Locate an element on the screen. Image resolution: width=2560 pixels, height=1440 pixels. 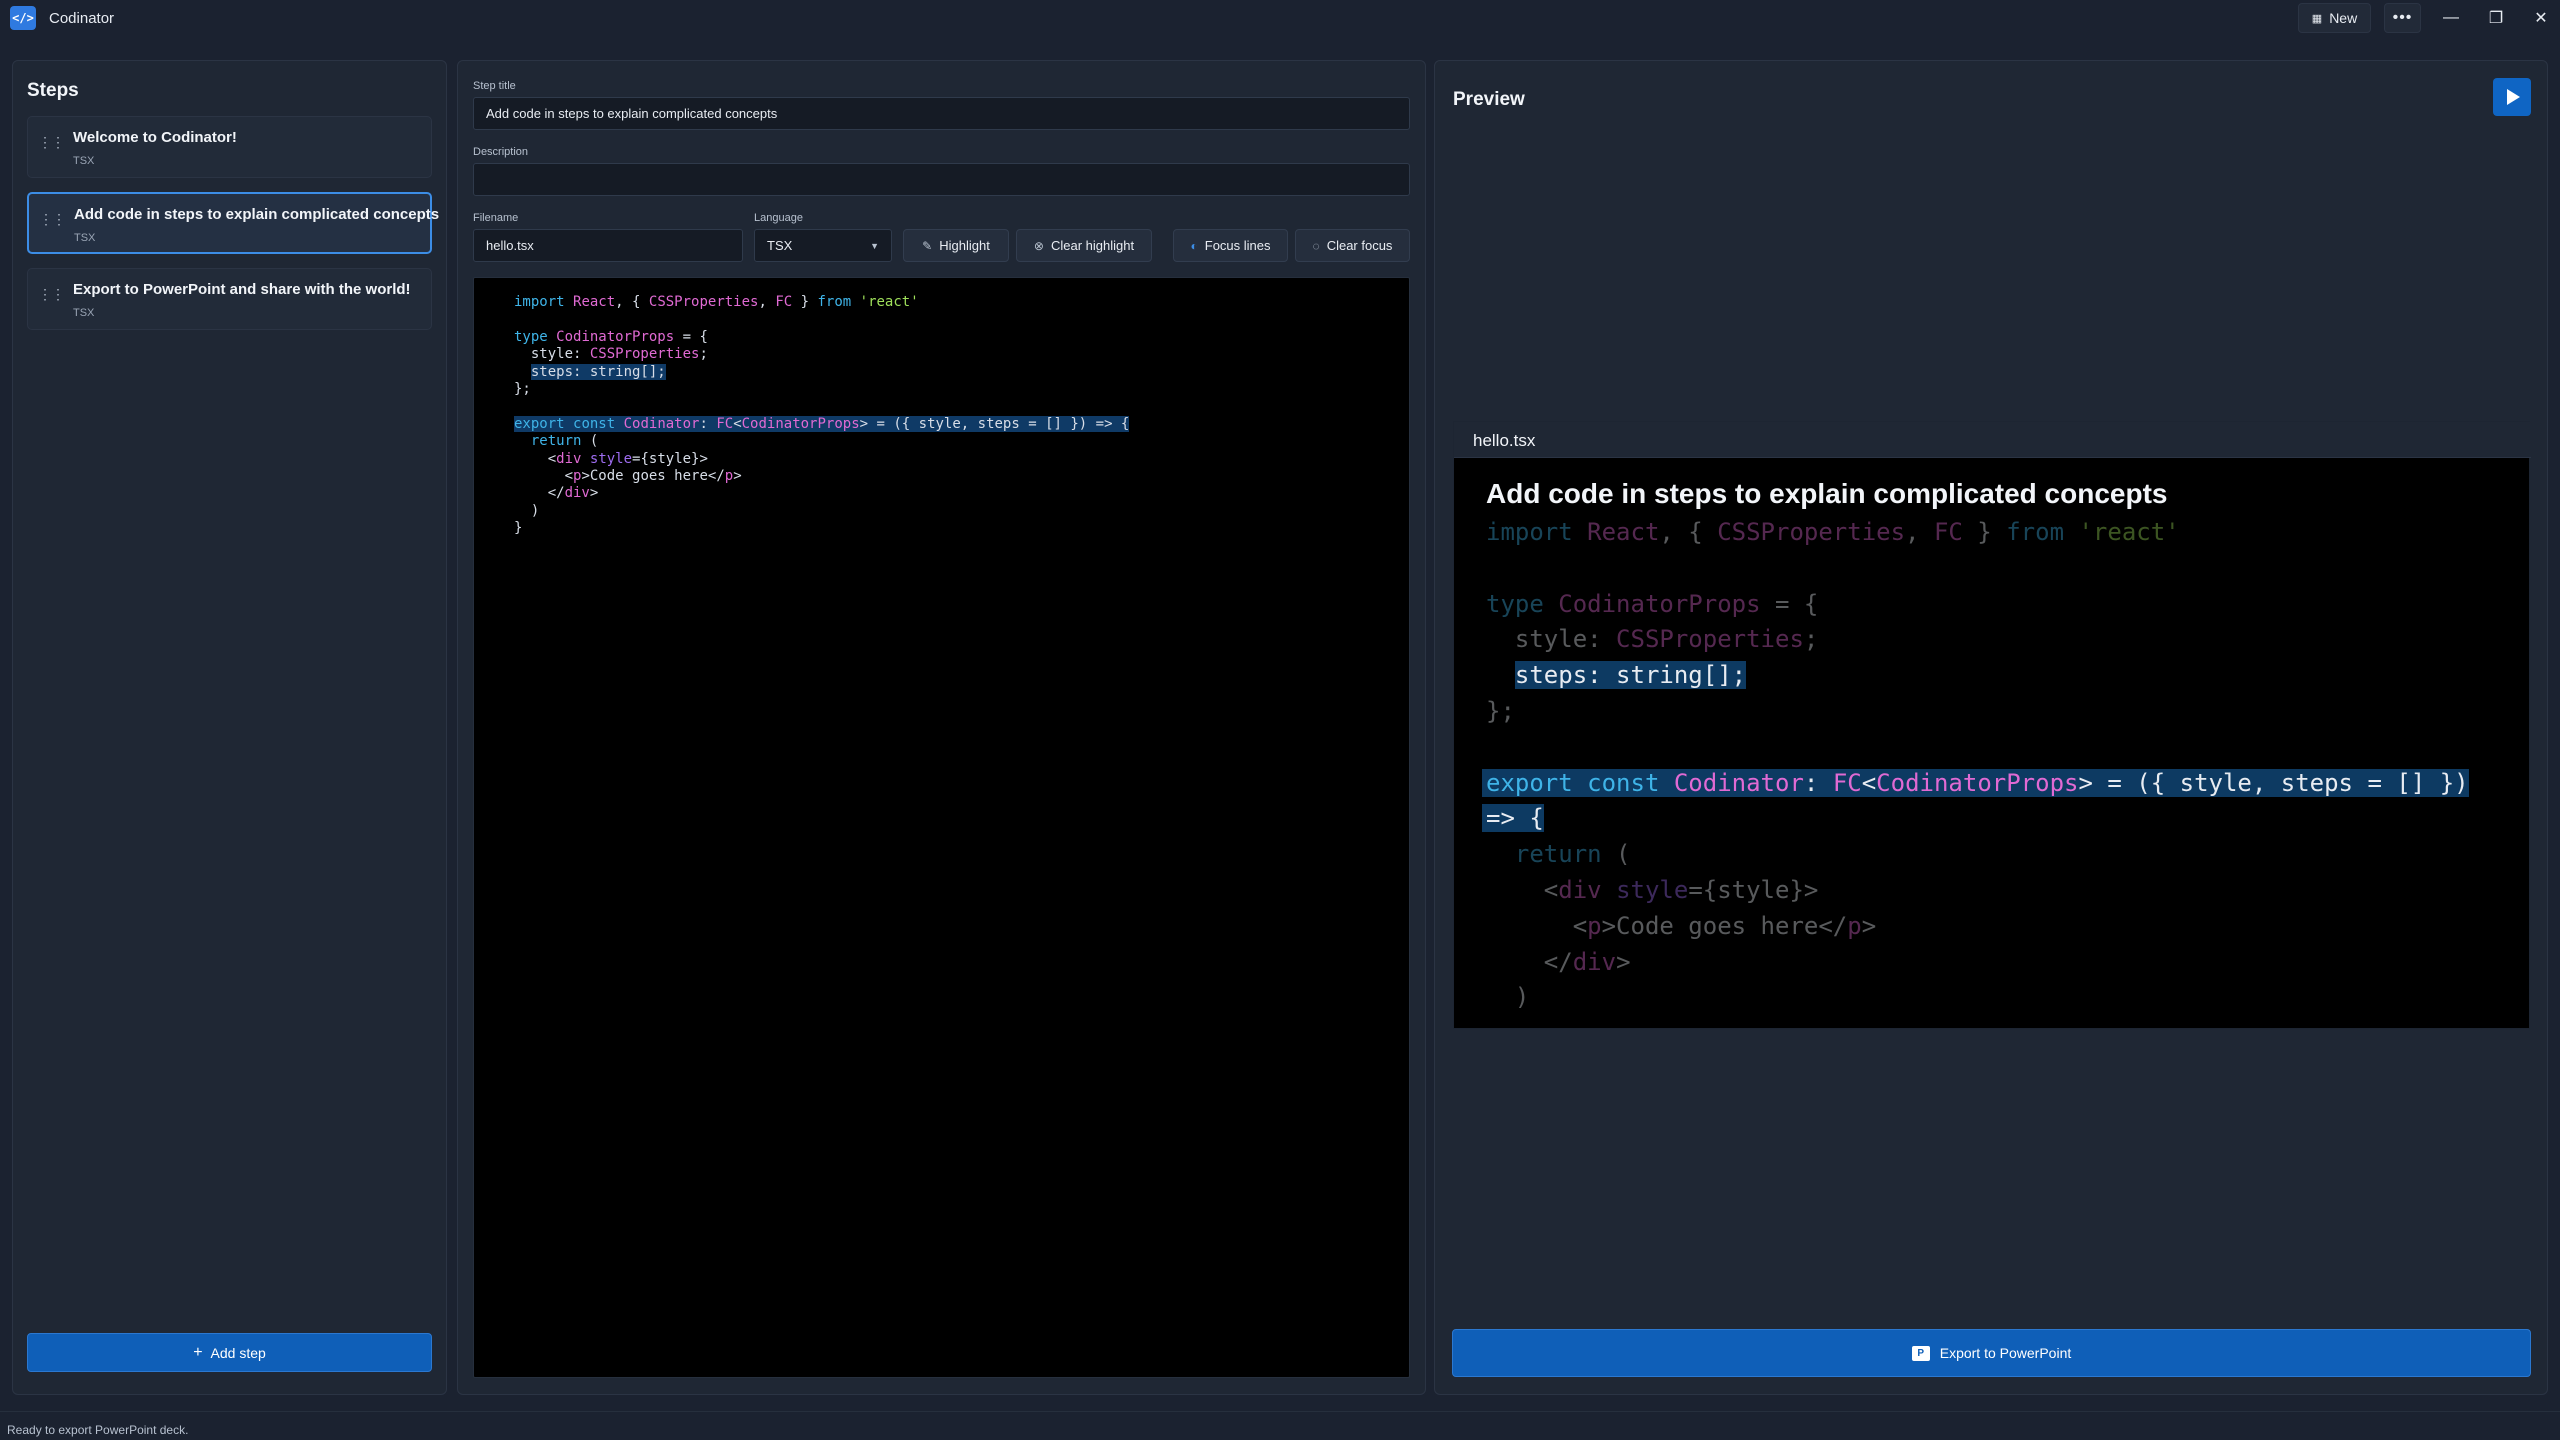
grid-icon: ▦ is located at coordinates (2317, 18).